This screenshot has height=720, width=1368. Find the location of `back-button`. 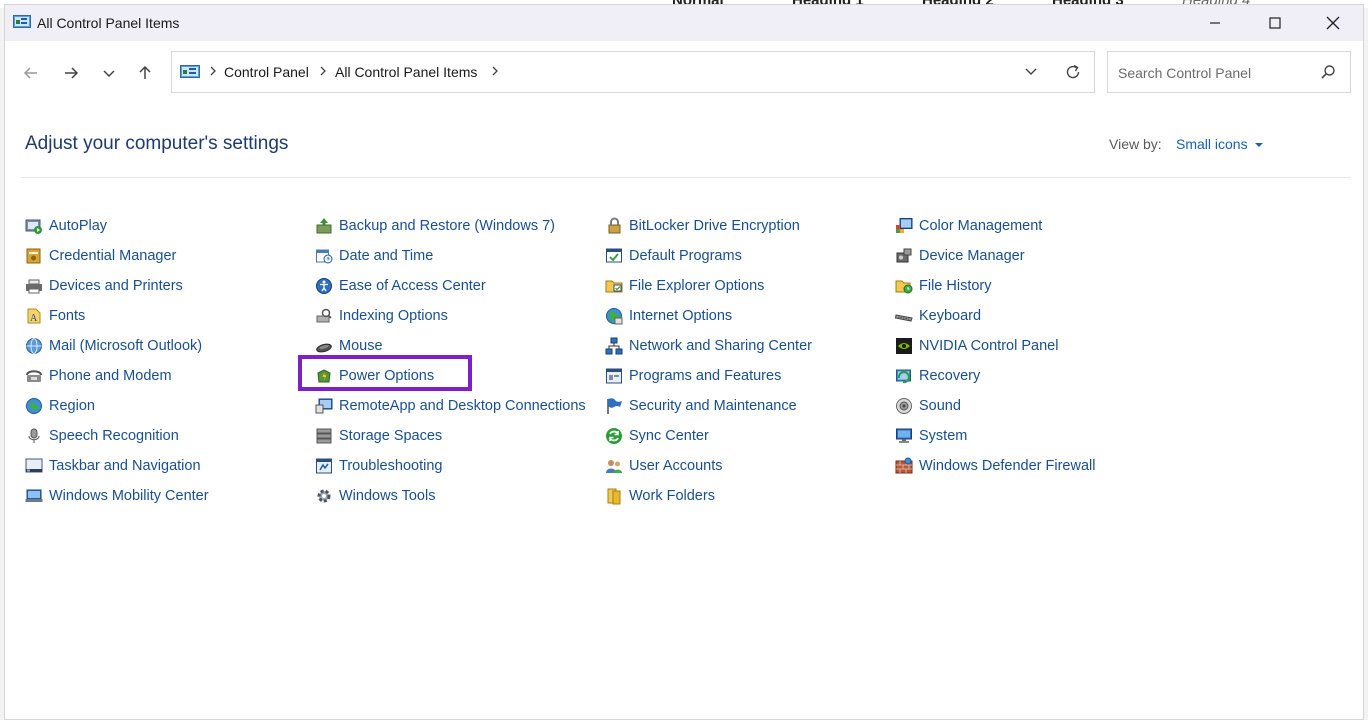

back-button is located at coordinates (31, 73).